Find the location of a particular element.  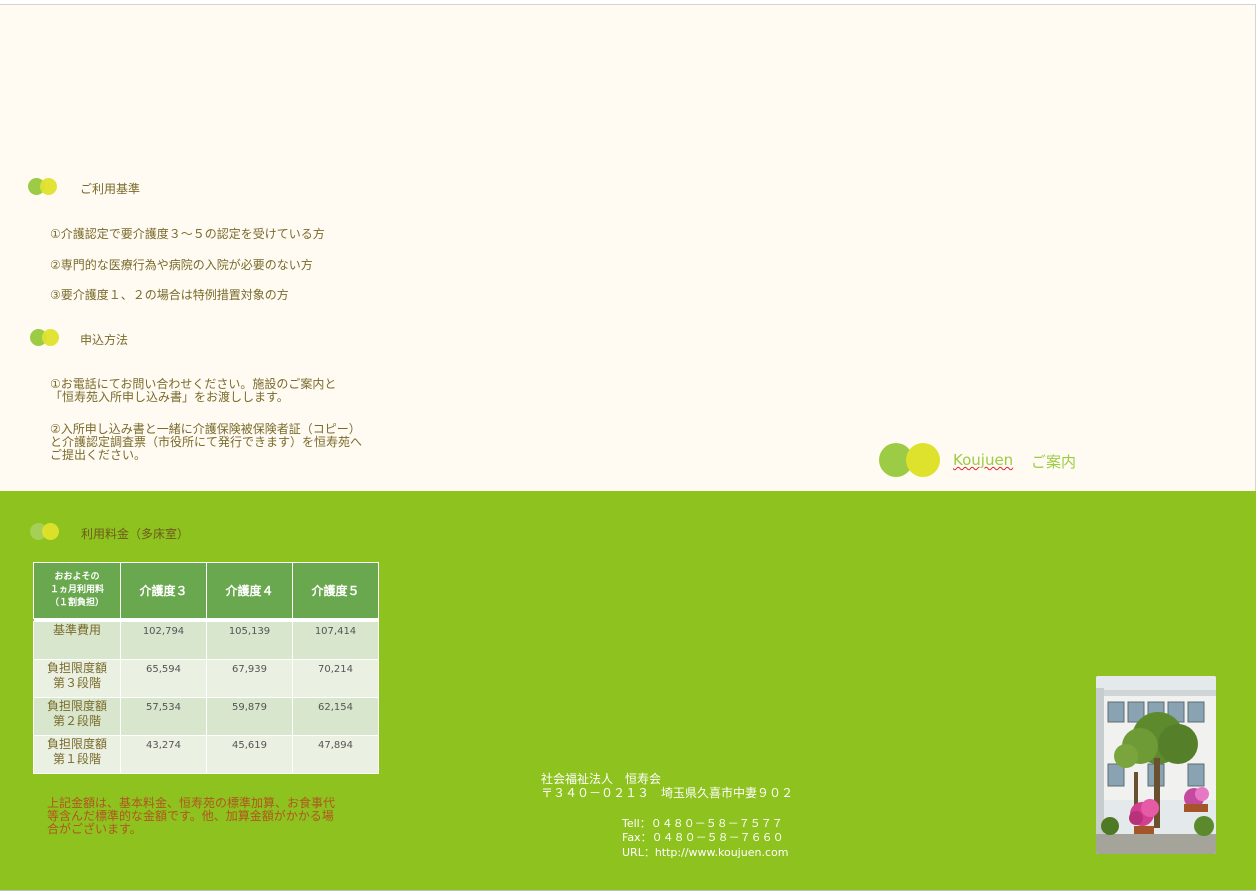

fee-table-row: 負担限度額 第２段階 57,534 59,879 62,154 is located at coordinates (206, 716).